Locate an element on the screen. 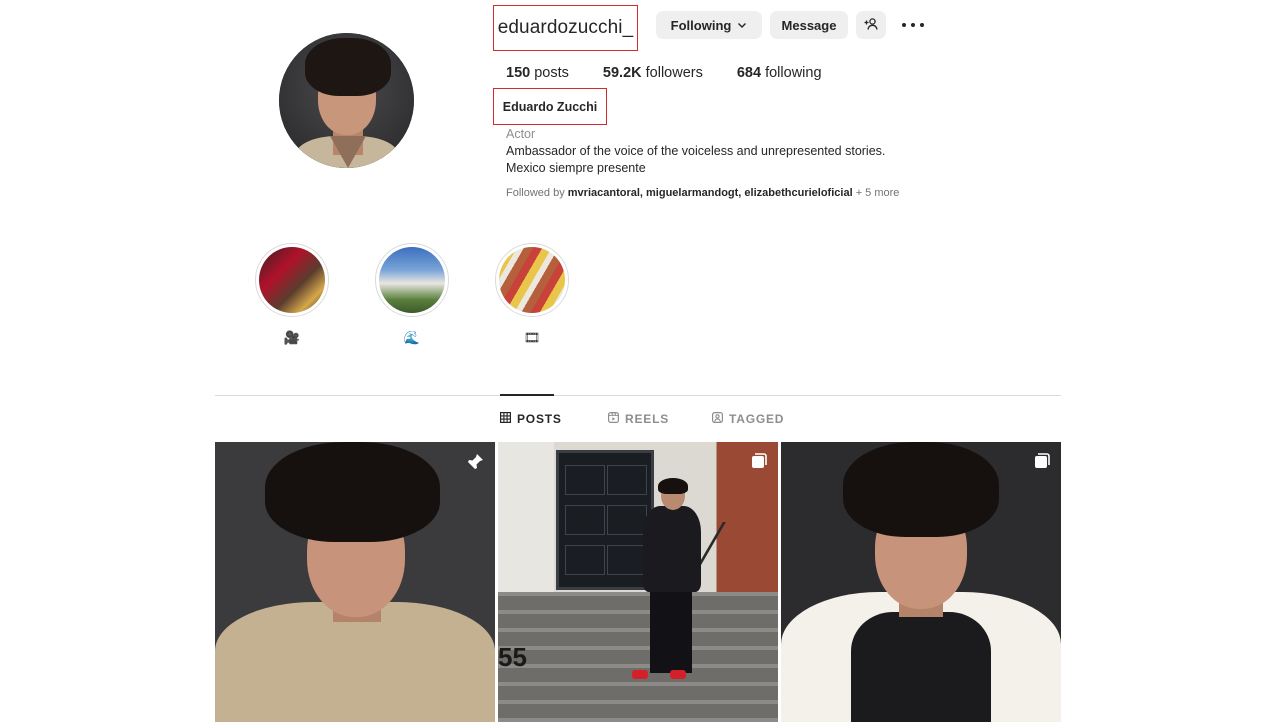  tab-reels-label: REELS is located at coordinates (647, 419).